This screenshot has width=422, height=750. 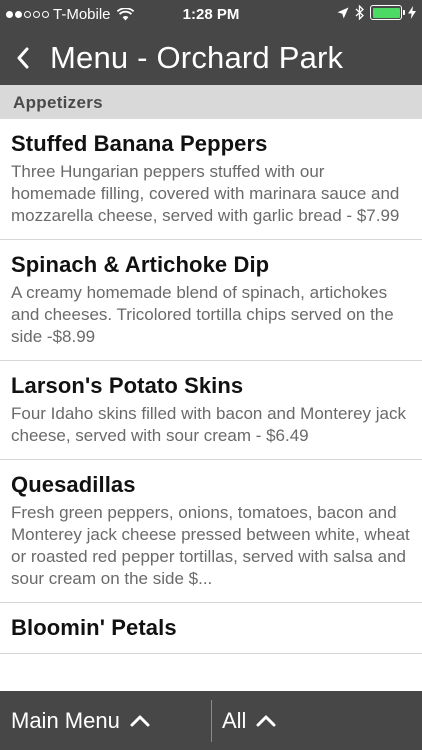 I want to click on main-menu-button: Main Menu, so click(x=105, y=720).